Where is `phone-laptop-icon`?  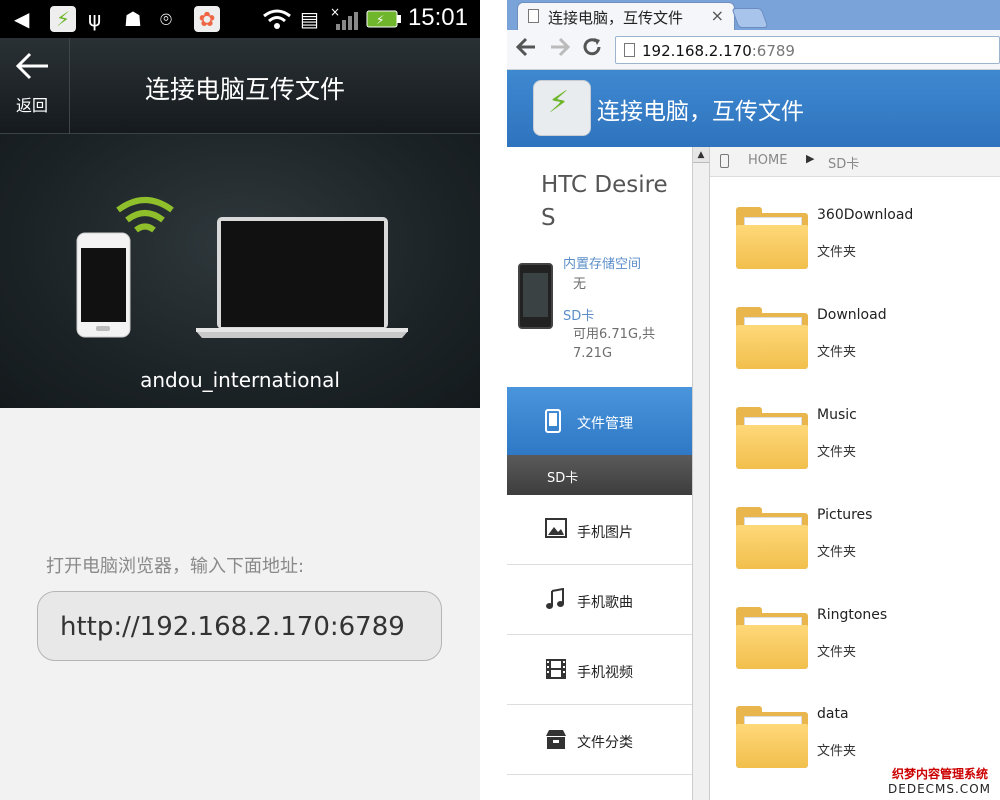
phone-laptop-icon is located at coordinates (242, 267).